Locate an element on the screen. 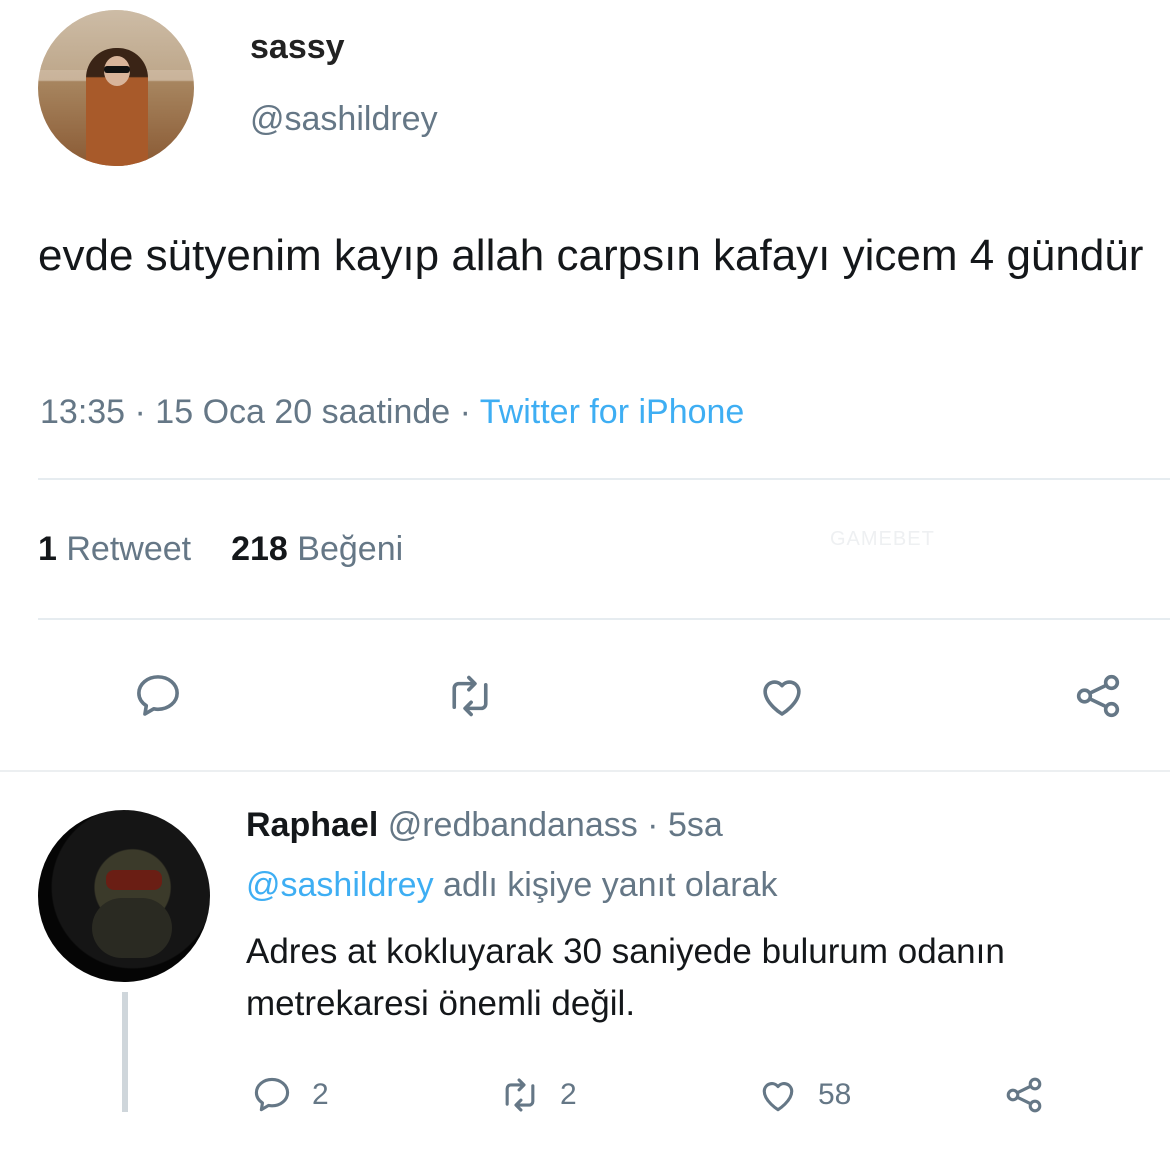 The height and width of the screenshot is (1173, 1170). replying-to-label: adlı kişiye yanıt olarak is located at coordinates (605, 885).